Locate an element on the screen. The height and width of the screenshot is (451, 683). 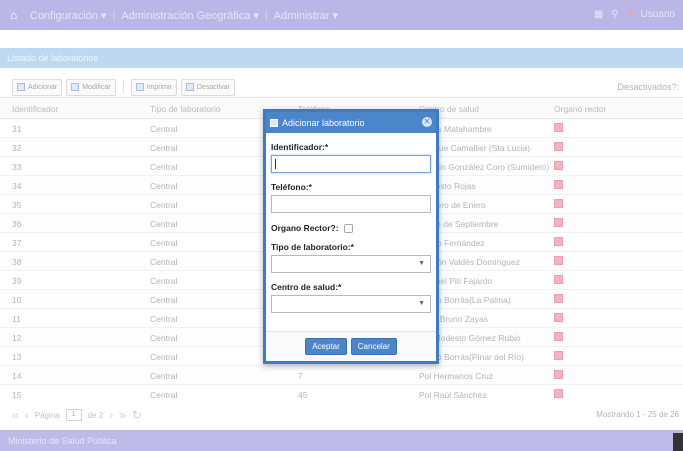
user-label: Usuario is located at coordinates (658, 14).